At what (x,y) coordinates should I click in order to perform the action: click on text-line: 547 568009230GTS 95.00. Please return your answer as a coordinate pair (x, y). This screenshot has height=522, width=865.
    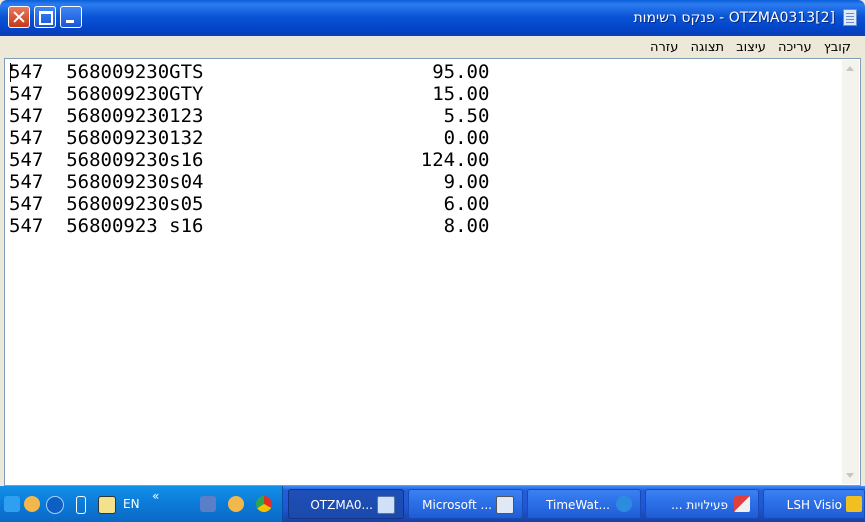
    Looking at the image, I should click on (249, 72).